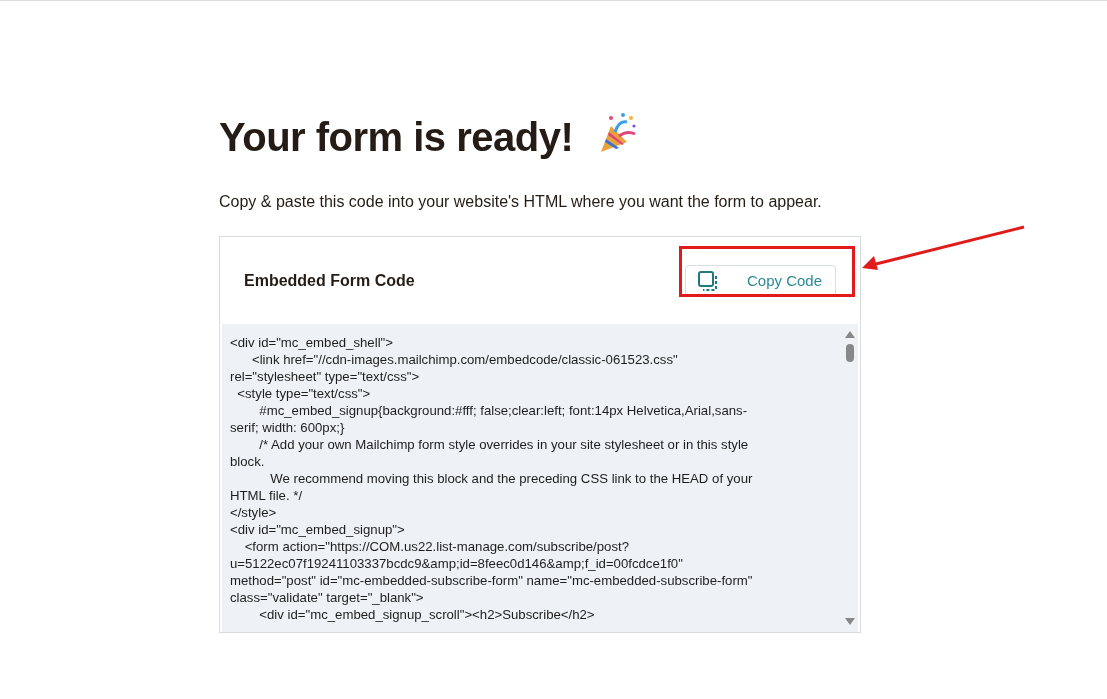 The image size is (1107, 699). Describe the element at coordinates (850, 334) in the screenshot. I see `scroll-up-icon` at that location.